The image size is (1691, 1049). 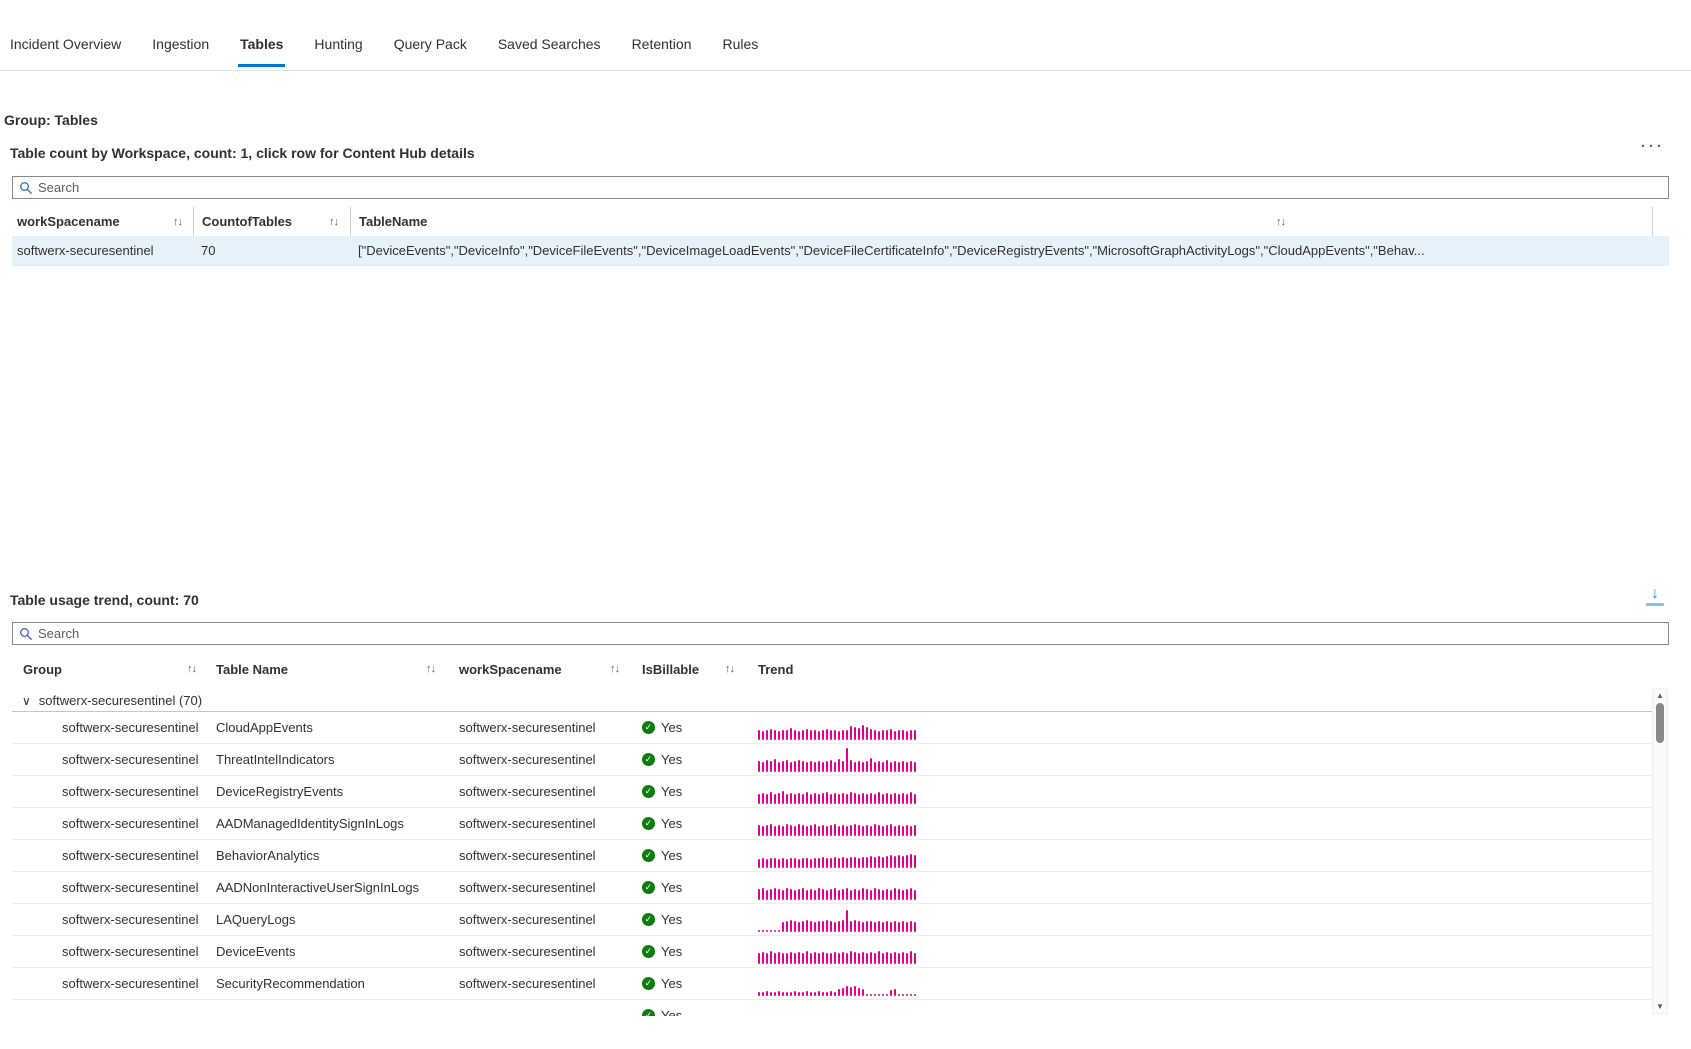 What do you see at coordinates (832, 701) in the screenshot?
I see `group-row: ∨ softwerx-securesentinel (70)` at bounding box center [832, 701].